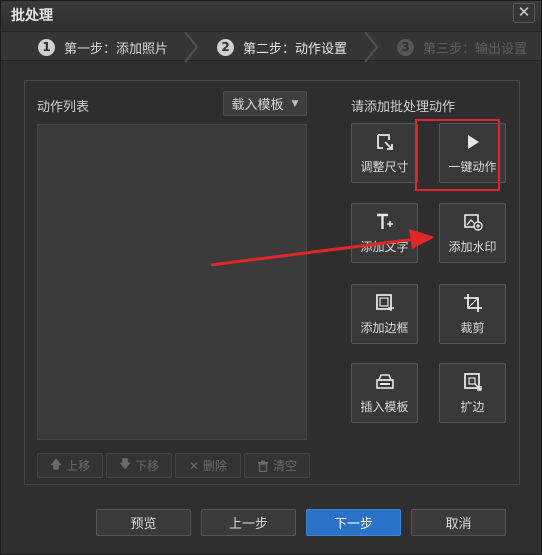  Describe the element at coordinates (472, 381) in the screenshot. I see `expand-edge-icon` at that location.